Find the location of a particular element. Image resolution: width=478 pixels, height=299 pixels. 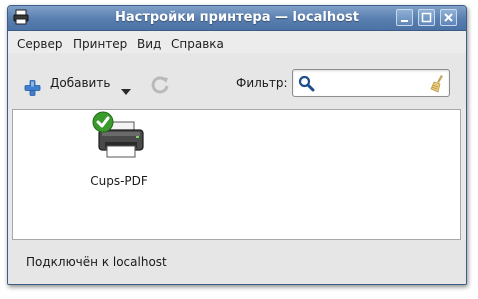

filter-field is located at coordinates (371, 83).